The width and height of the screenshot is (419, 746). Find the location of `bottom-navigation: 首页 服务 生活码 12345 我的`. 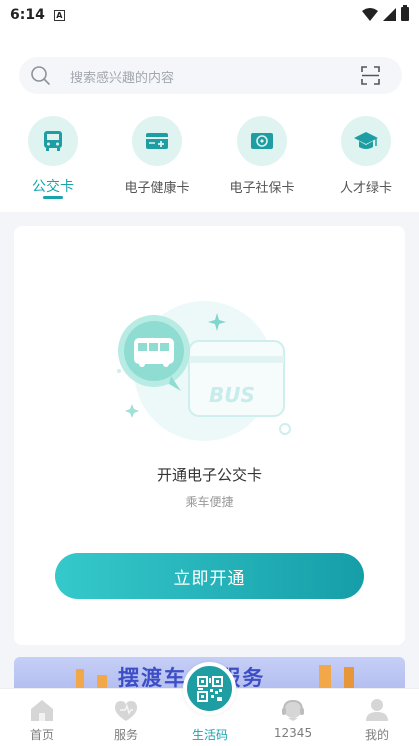

bottom-navigation: 首页 服务 生活码 12345 我的 is located at coordinates (209, 704).